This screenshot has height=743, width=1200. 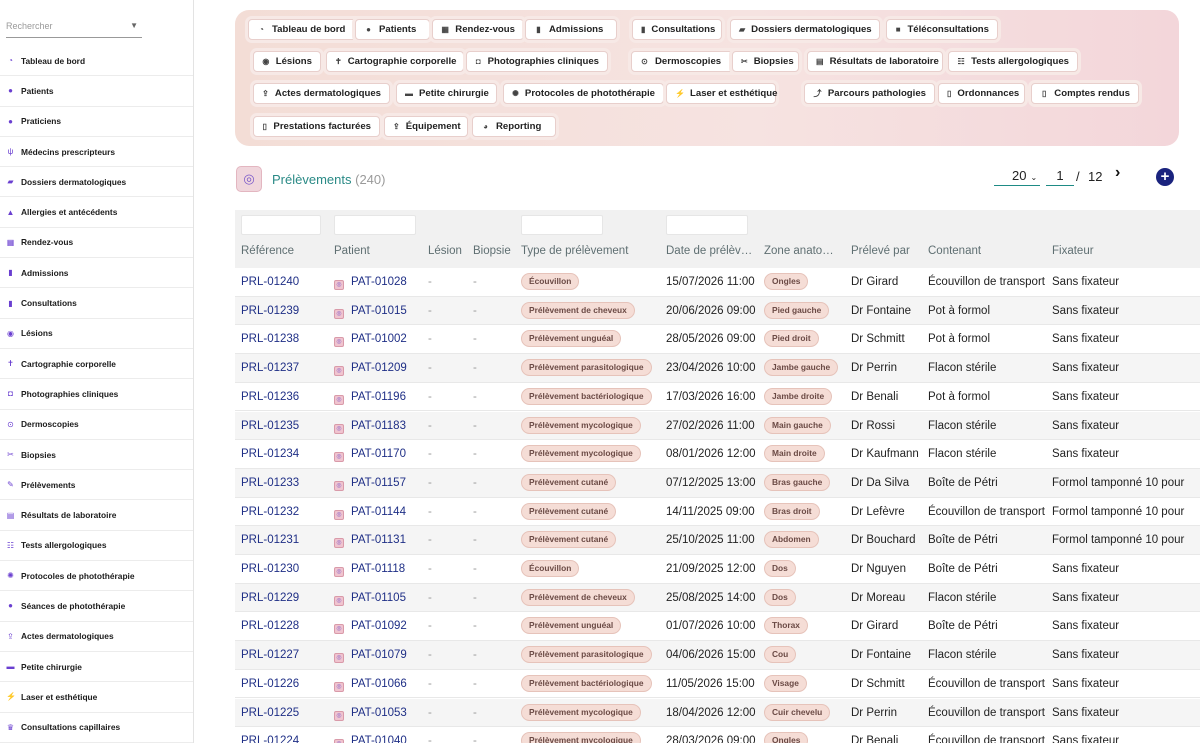 I want to click on reference-link: PRL-01239, so click(x=270, y=311).